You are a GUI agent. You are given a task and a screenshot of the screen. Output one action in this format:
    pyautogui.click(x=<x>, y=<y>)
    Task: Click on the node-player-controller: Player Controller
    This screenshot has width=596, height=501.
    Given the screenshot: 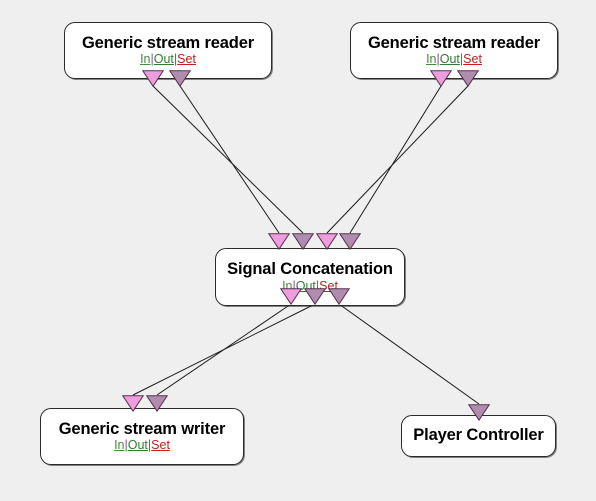 What is the action you would take?
    pyautogui.click(x=478, y=436)
    